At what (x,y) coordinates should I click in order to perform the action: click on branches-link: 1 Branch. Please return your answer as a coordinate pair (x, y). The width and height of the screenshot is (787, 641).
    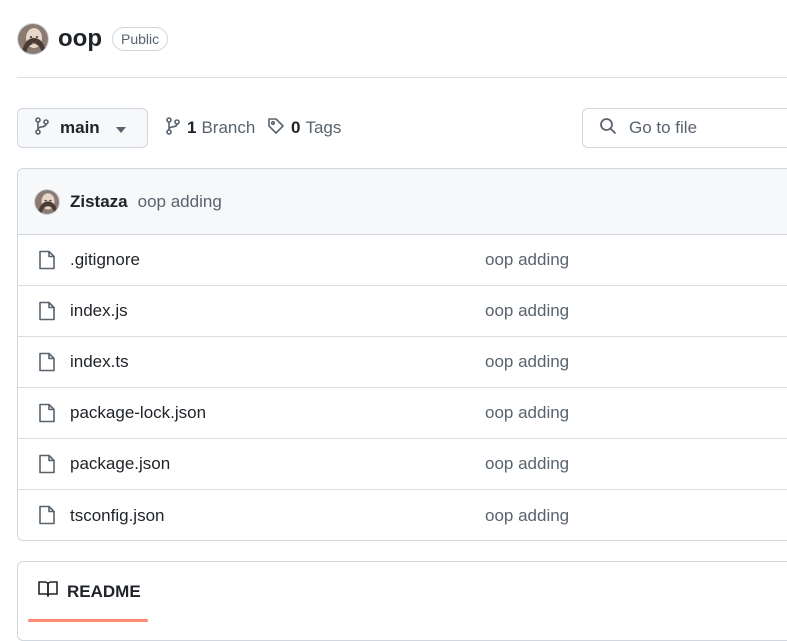
    Looking at the image, I should click on (210, 128).